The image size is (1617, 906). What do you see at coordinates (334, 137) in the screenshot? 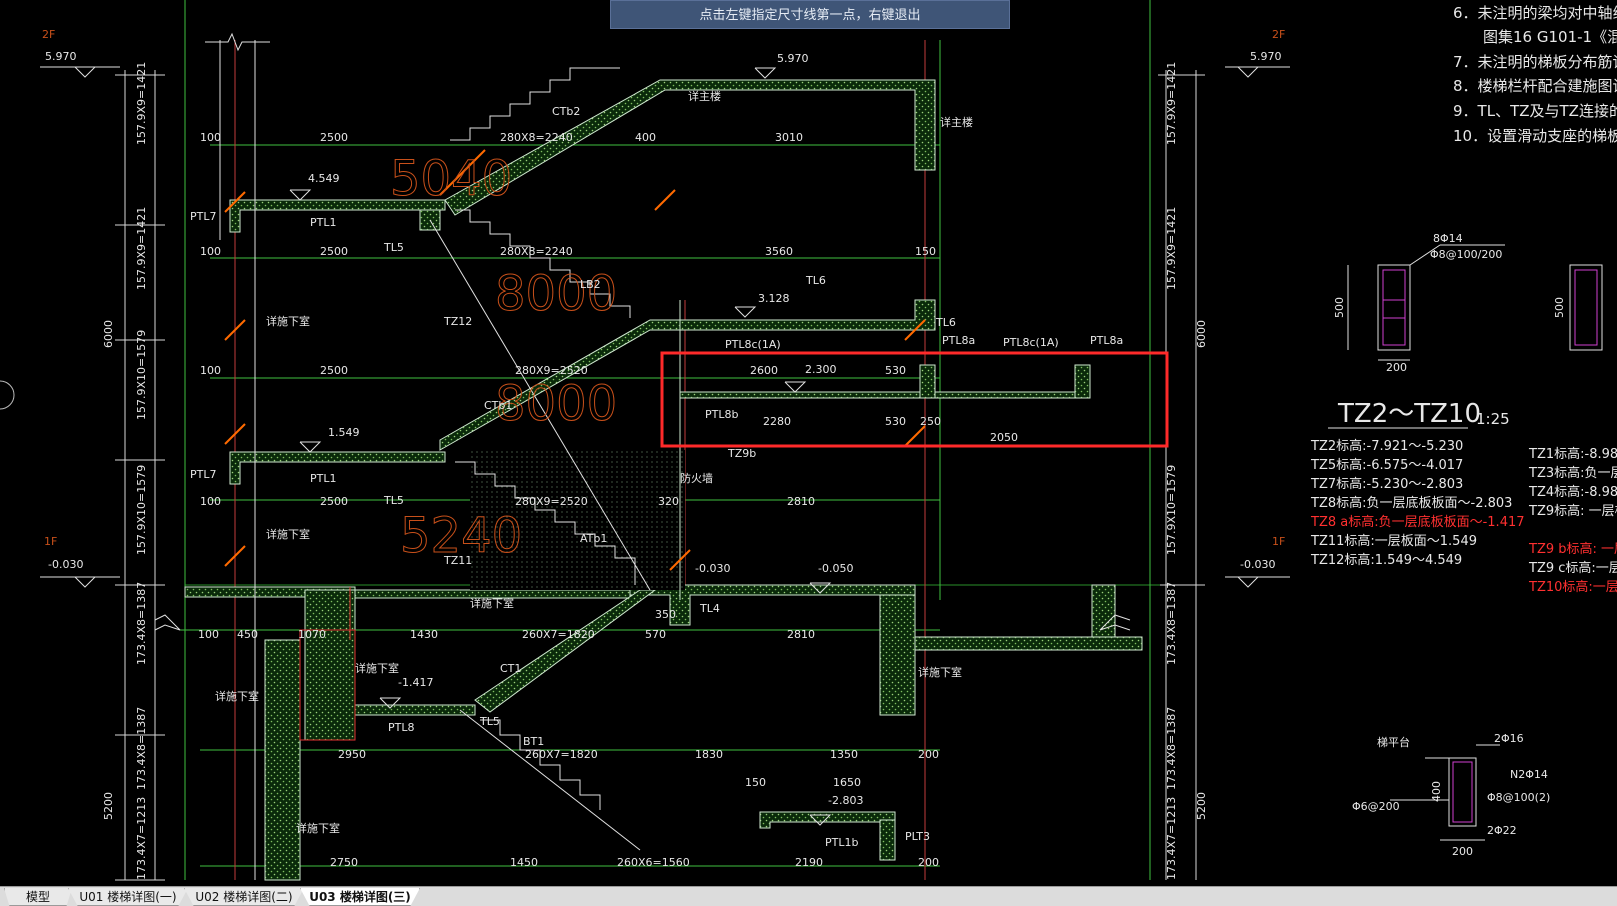
I see `dim-2500: 2500` at bounding box center [334, 137].